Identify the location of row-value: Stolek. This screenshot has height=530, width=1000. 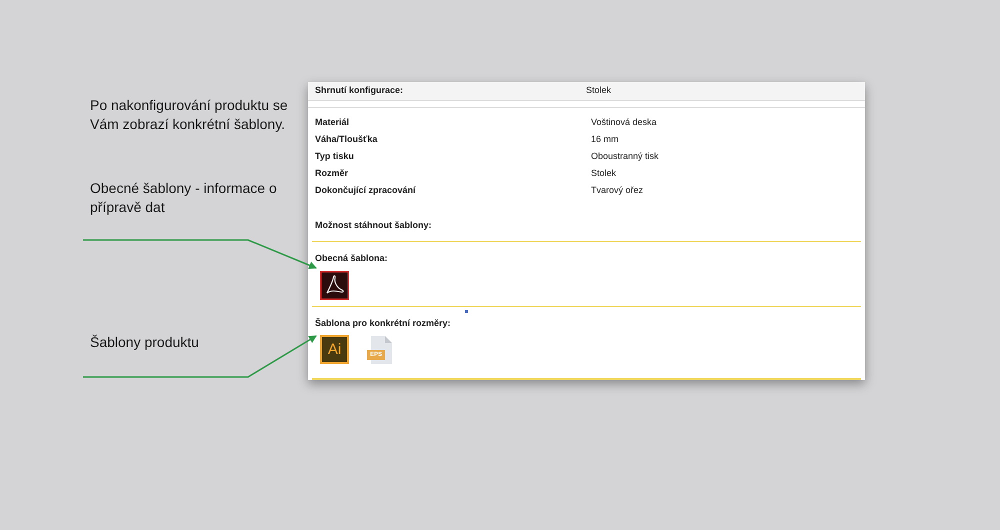
(603, 173).